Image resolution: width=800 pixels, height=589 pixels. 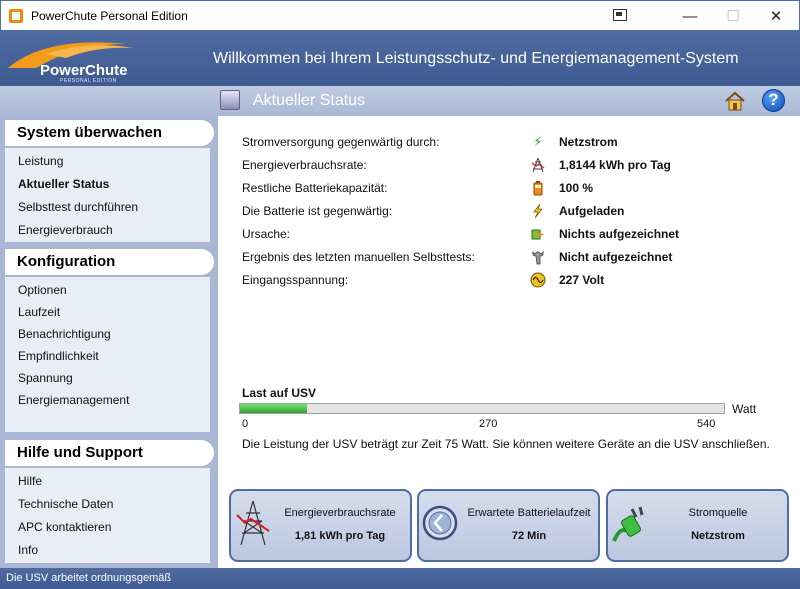 What do you see at coordinates (317, 211) in the screenshot?
I see `status-label: Die Batterie ist gegenwärtig:` at bounding box center [317, 211].